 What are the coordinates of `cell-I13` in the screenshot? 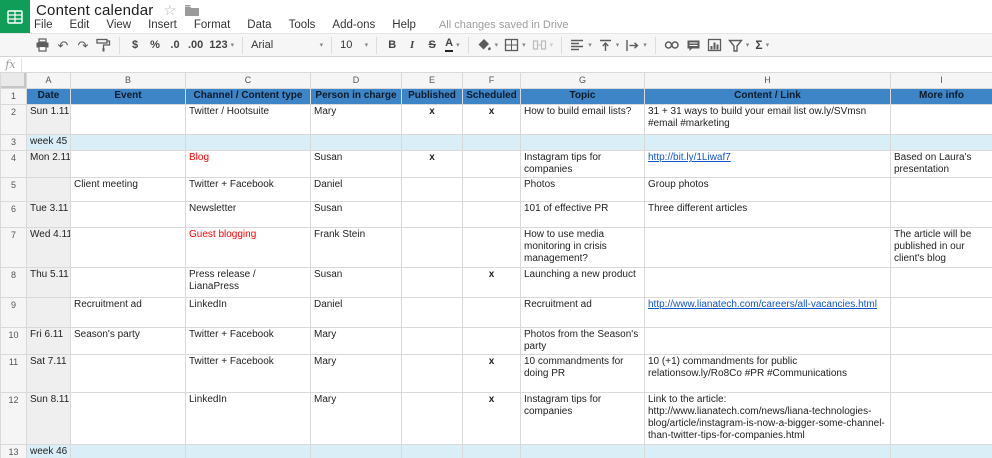 It's located at (941, 451).